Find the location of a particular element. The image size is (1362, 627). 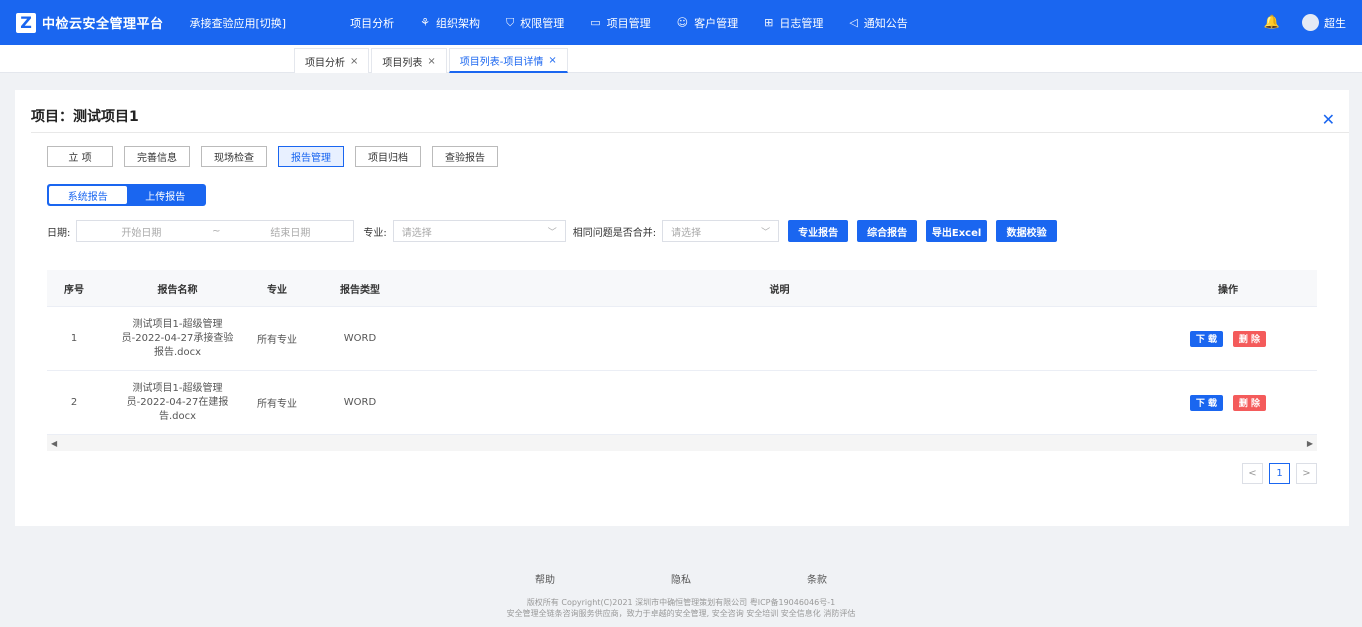

tab-project-detail: 项目列表-项目详情 × is located at coordinates (508, 60).